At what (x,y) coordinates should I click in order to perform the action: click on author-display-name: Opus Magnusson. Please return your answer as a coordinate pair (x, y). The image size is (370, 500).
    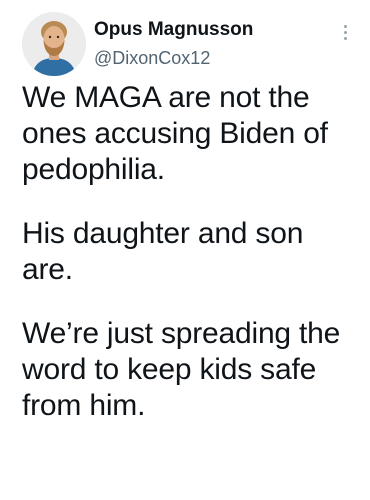
    Looking at the image, I should click on (204, 30).